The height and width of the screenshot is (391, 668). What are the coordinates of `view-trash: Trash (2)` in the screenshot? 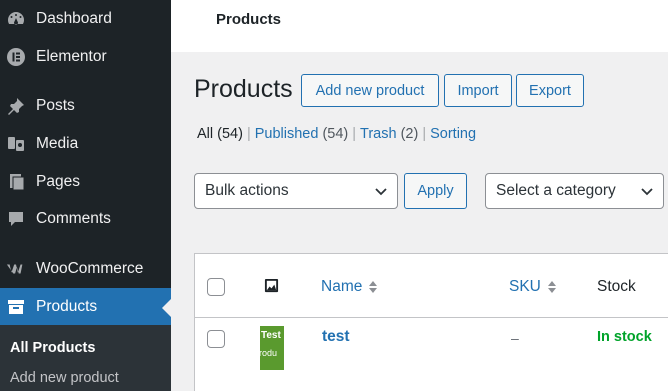 It's located at (389, 134).